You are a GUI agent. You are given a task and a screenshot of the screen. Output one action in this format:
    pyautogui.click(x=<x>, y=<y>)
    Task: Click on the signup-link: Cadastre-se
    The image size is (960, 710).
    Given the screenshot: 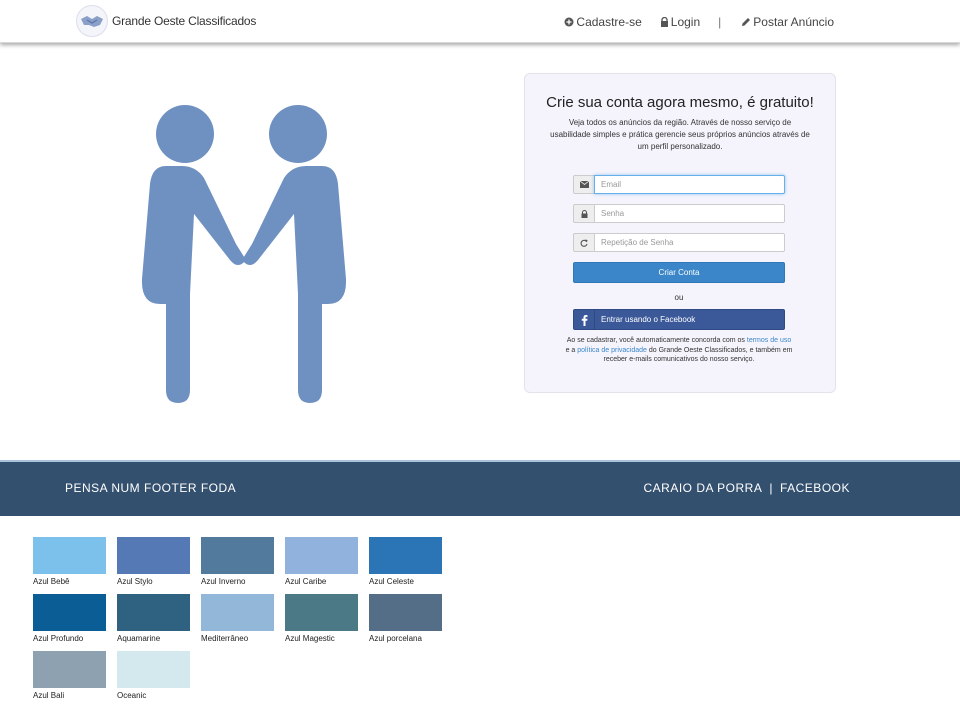 What is the action you would take?
    pyautogui.click(x=603, y=22)
    